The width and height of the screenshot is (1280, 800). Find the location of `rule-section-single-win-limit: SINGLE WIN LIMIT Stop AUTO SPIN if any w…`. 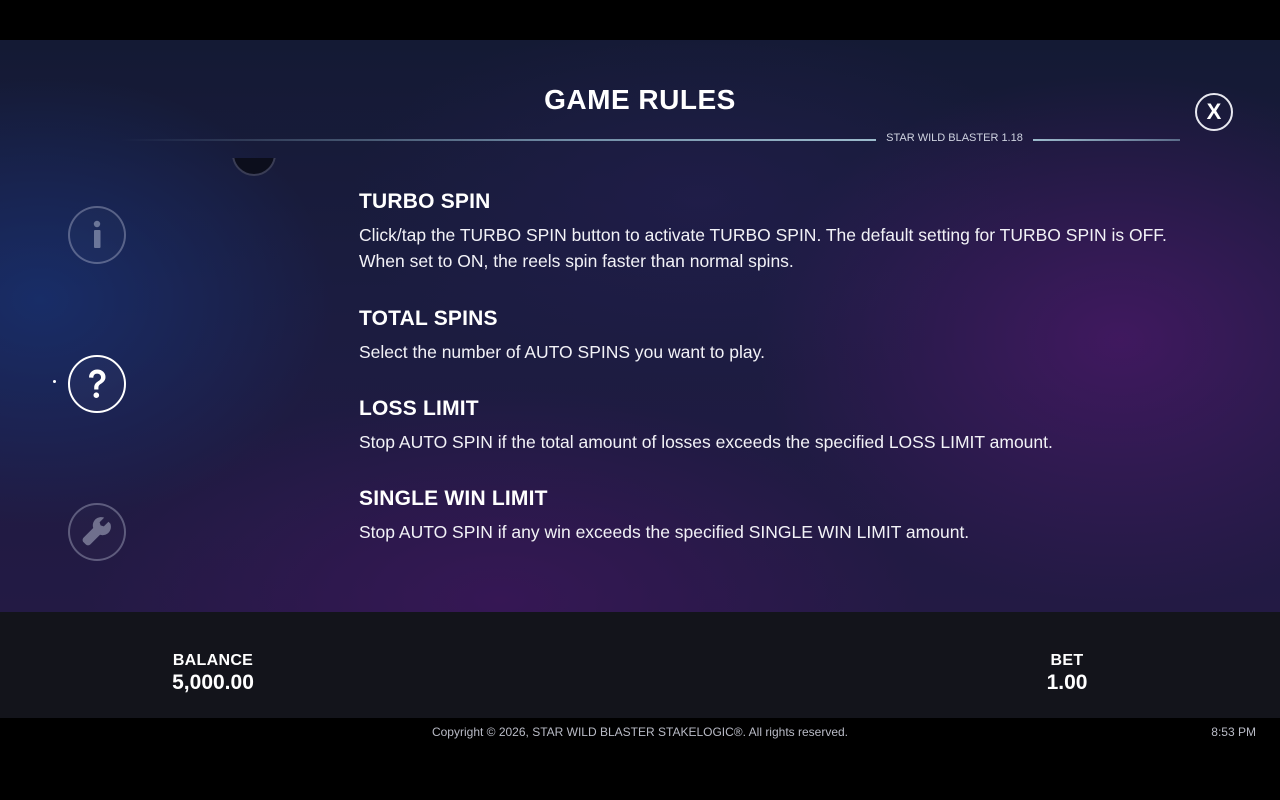

rule-section-single-win-limit: SINGLE WIN LIMIT Stop AUTO SPIN if any w… is located at coordinates (784, 516).